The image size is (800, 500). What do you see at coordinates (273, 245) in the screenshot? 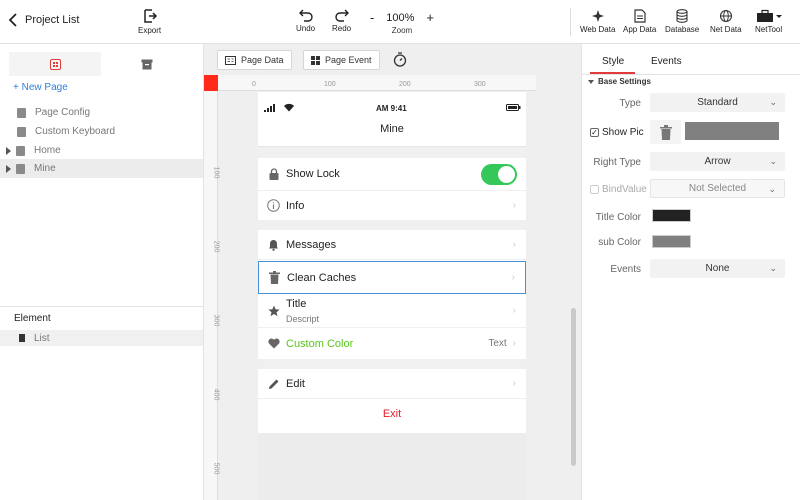
I see `bell-icon` at bounding box center [273, 245].